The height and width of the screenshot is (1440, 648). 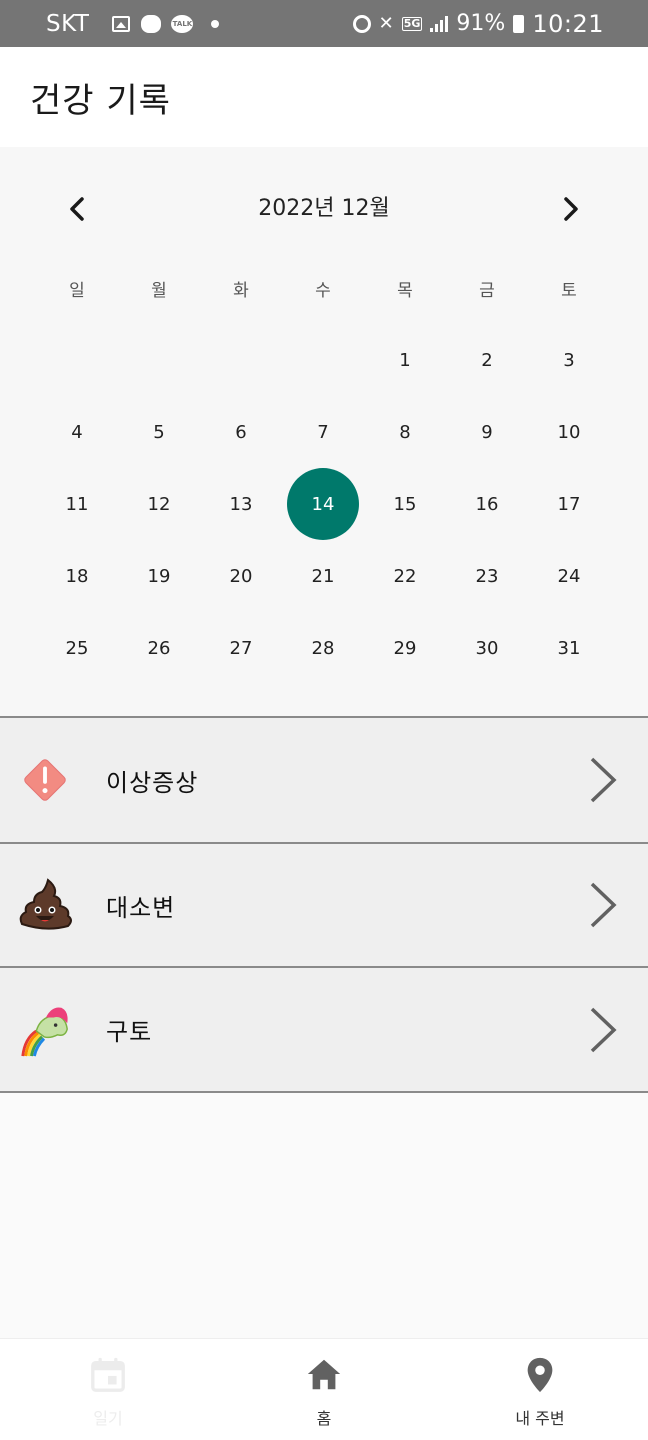 What do you see at coordinates (133, 23) in the screenshot?
I see `status-left: SKT TALK` at bounding box center [133, 23].